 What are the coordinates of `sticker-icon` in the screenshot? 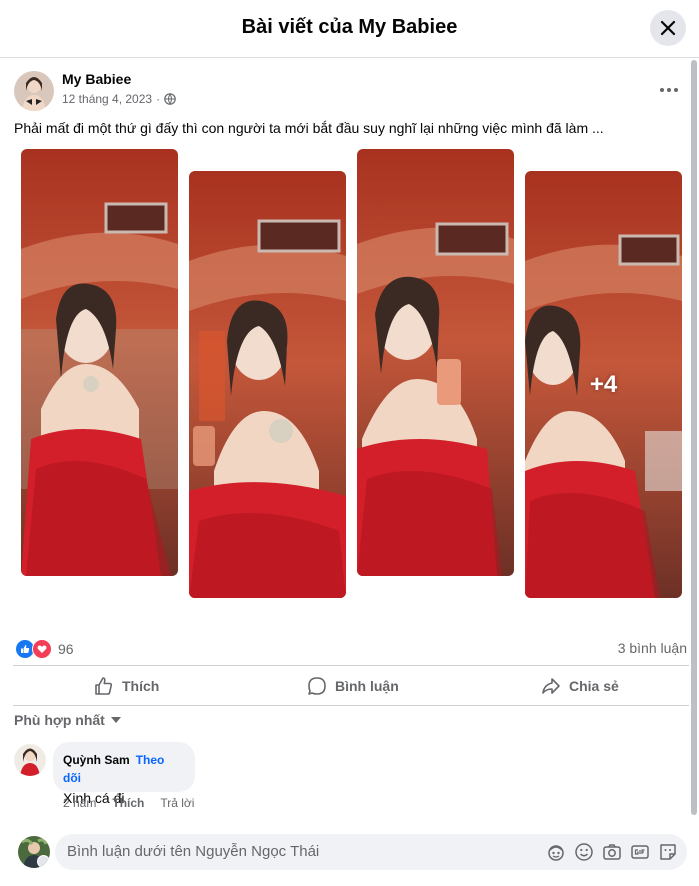 It's located at (668, 852).